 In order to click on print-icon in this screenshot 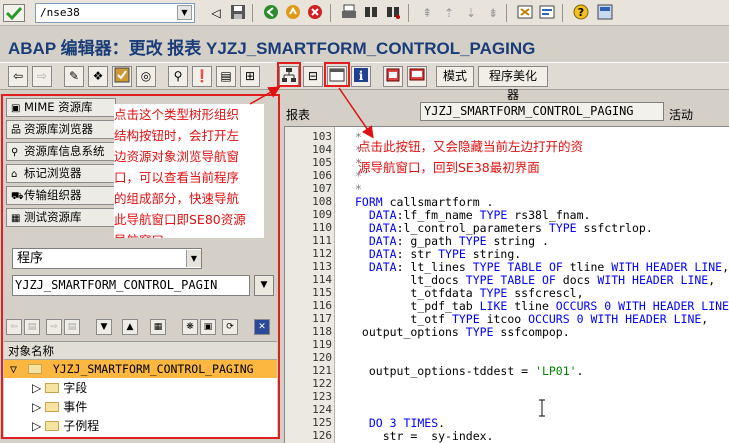, I will do `click(349, 13)`.